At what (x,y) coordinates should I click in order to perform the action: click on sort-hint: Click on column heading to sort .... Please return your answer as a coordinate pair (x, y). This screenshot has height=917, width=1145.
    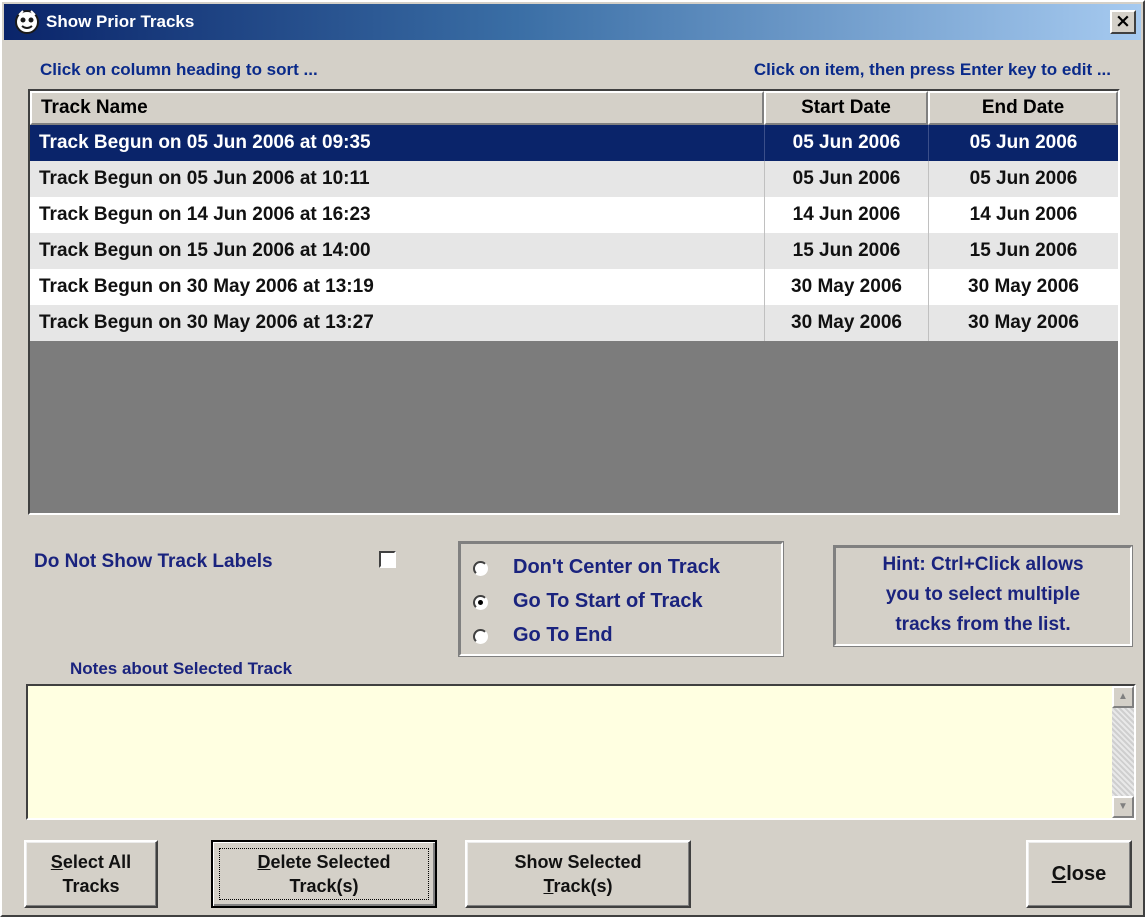
    Looking at the image, I should click on (179, 69).